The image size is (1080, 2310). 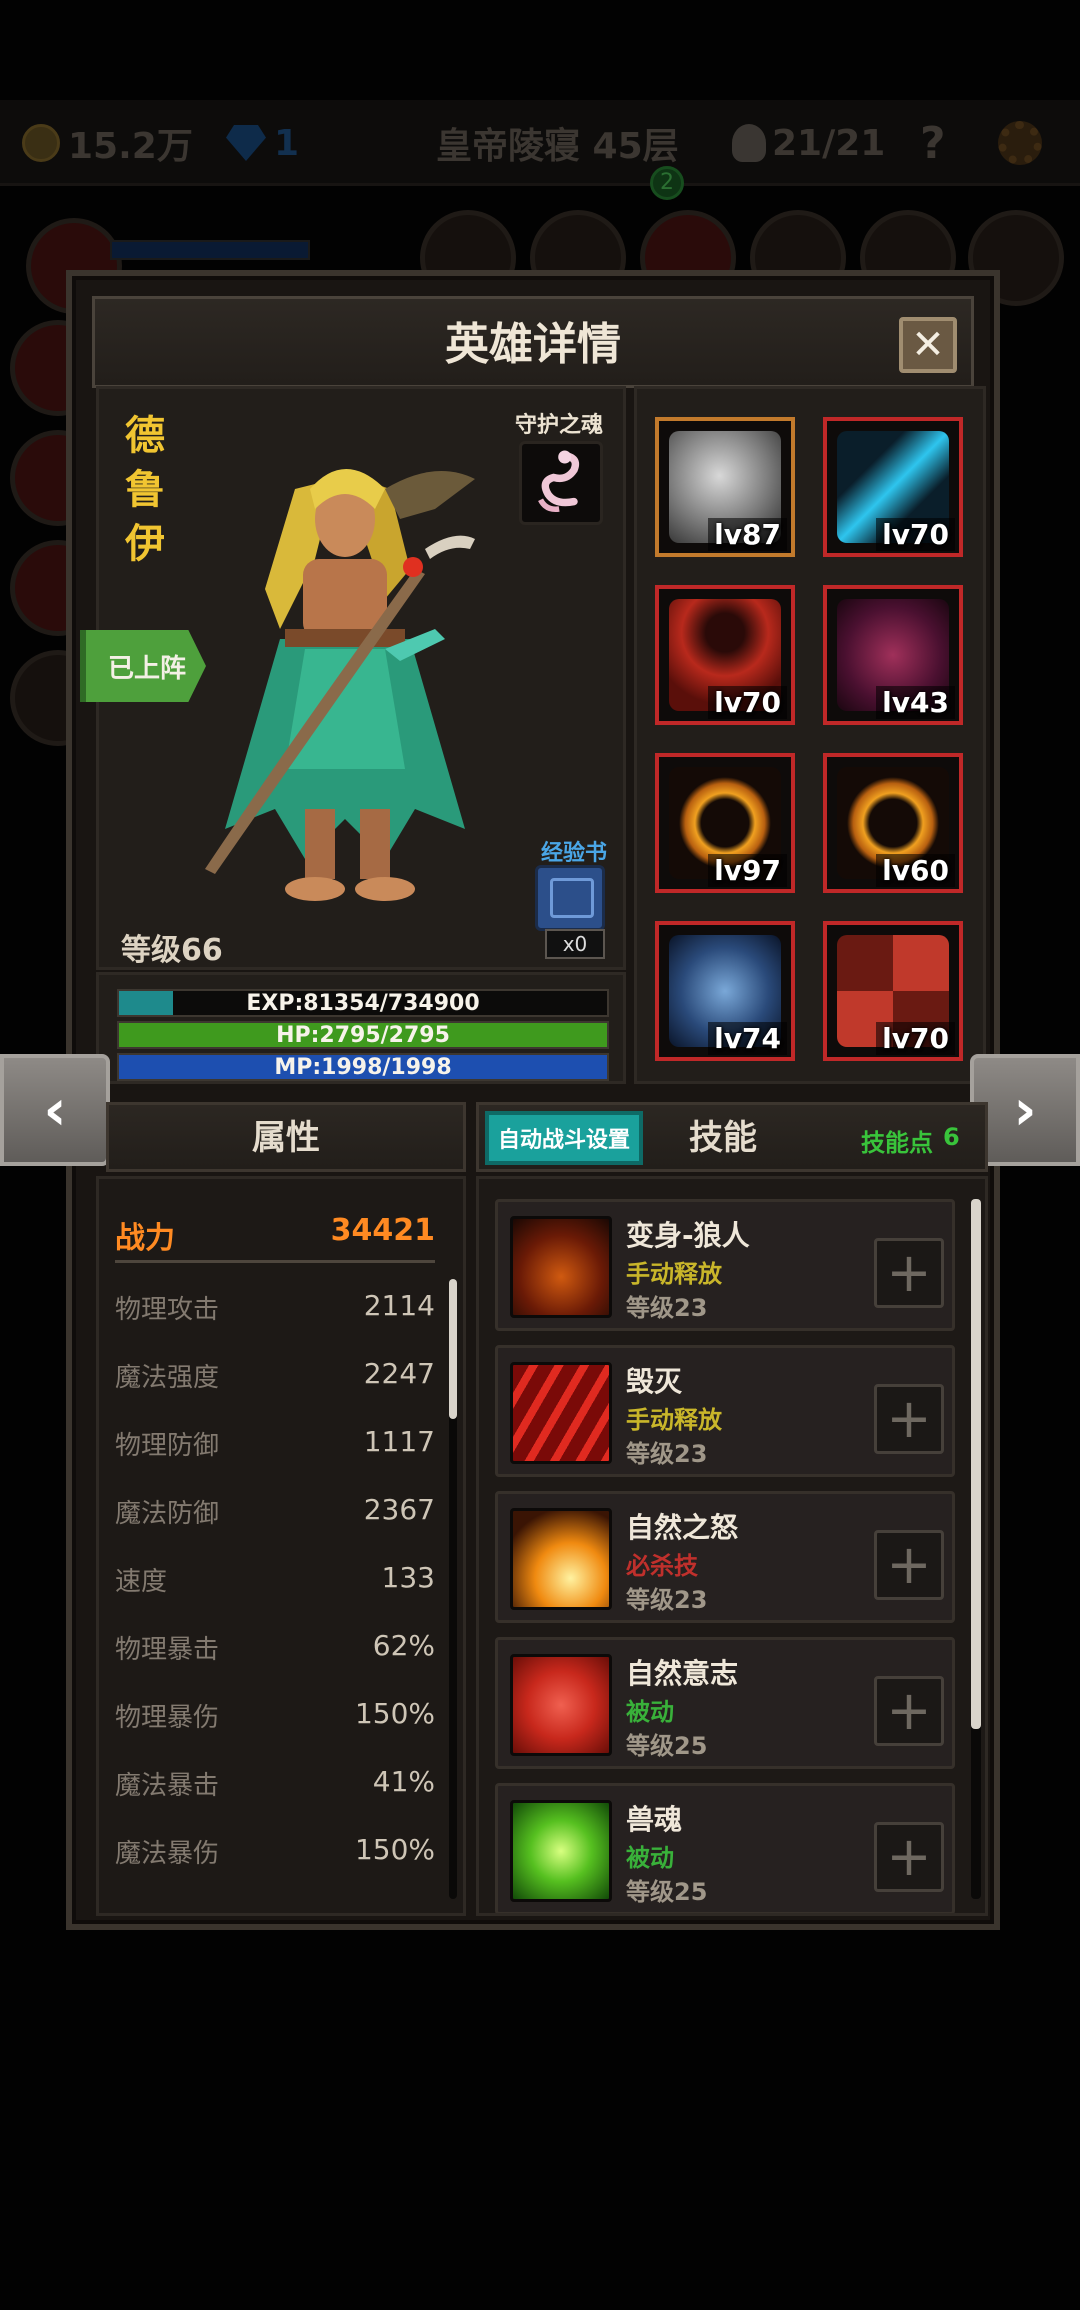 I want to click on book-cover-icon, so click(x=572, y=898).